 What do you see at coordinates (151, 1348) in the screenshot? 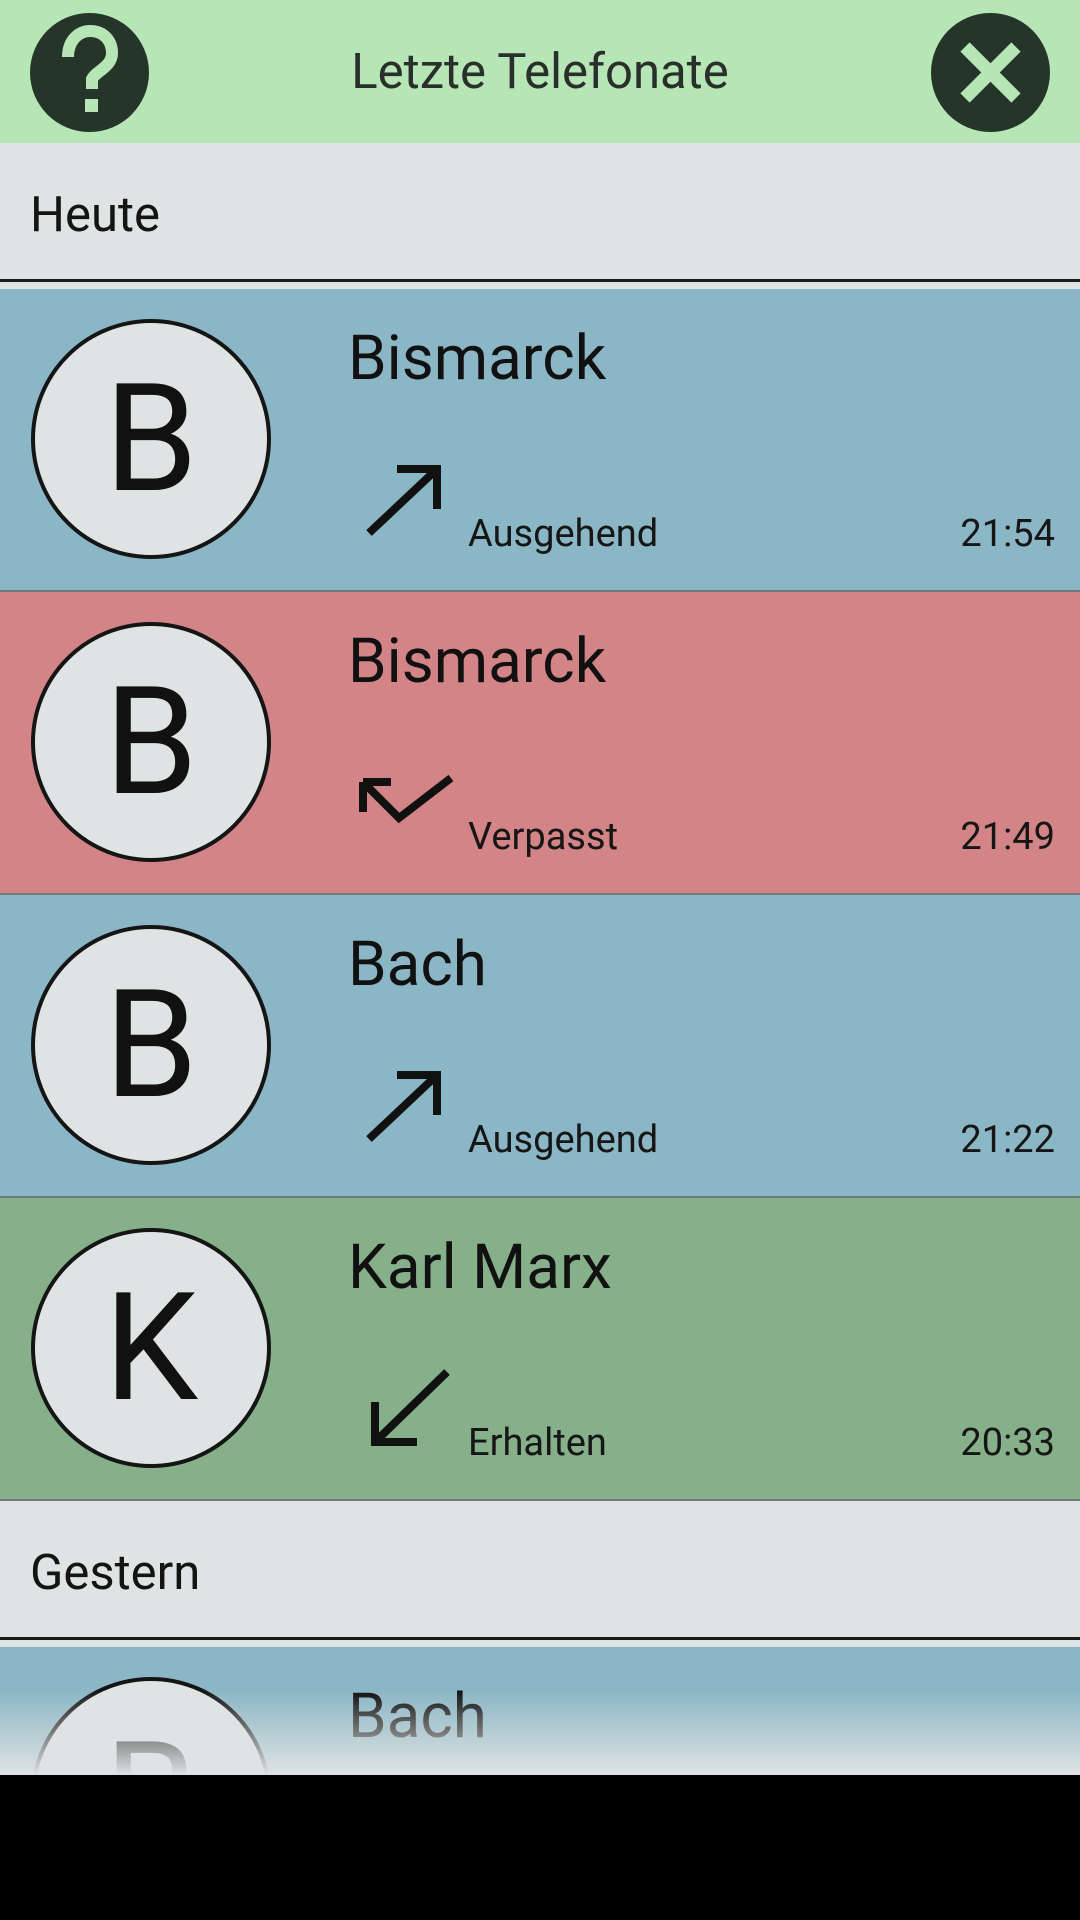
I see `avatar: K` at bounding box center [151, 1348].